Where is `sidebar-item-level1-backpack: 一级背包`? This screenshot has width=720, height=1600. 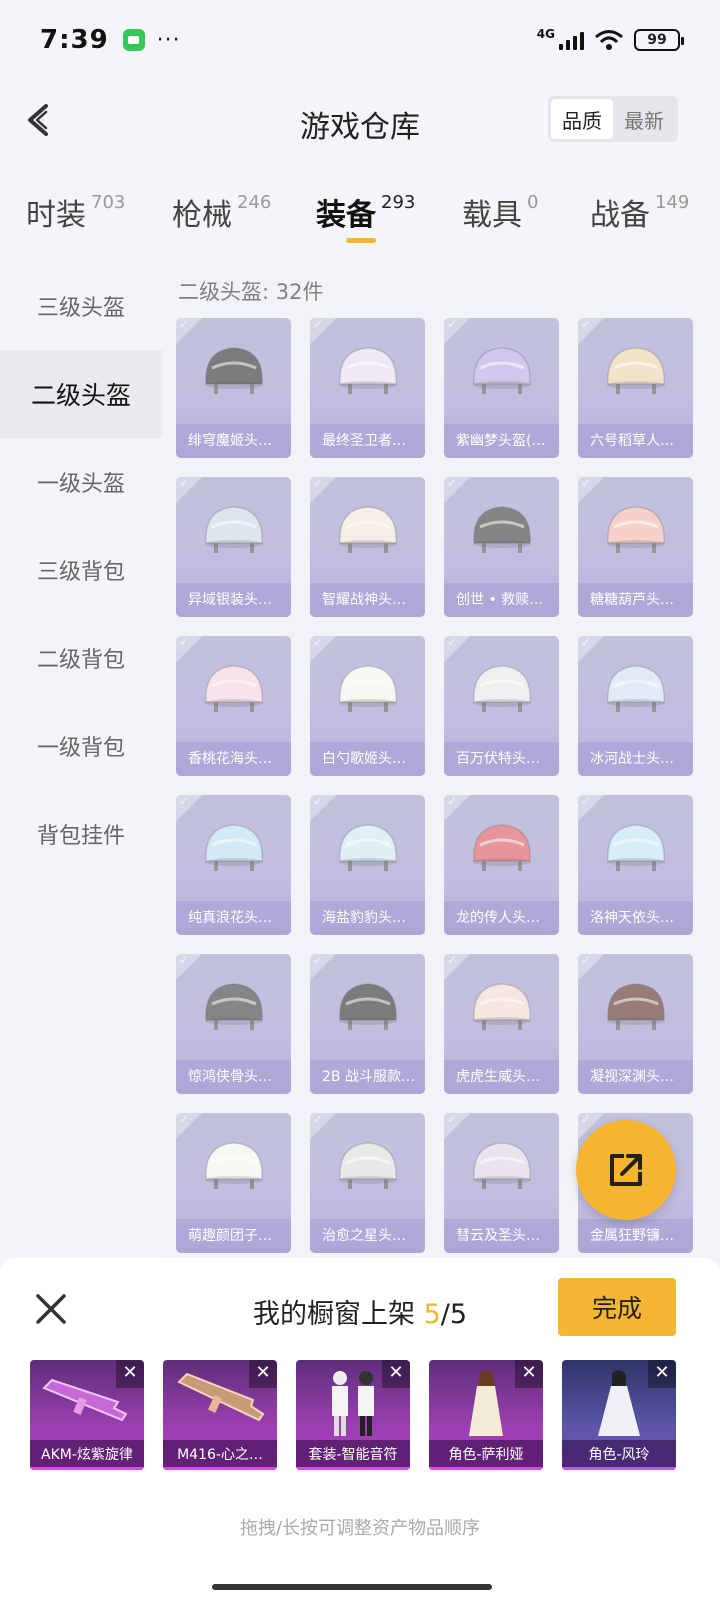
sidebar-item-level1-backpack: 一级背包 is located at coordinates (81, 746).